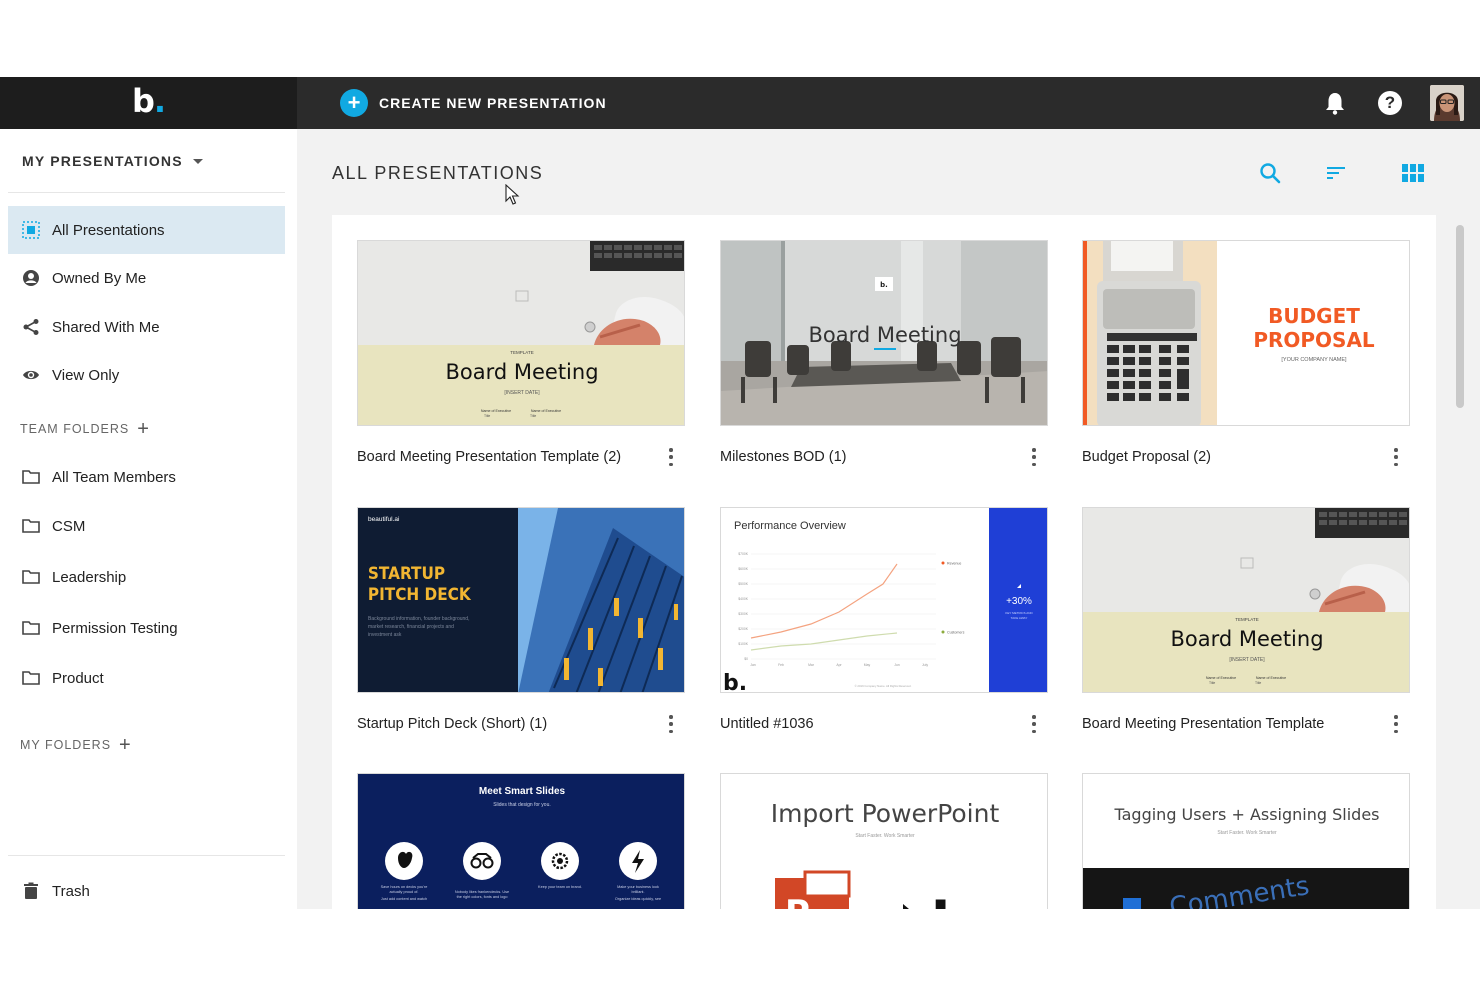 Image resolution: width=1480 pixels, height=987 pixels. I want to click on x-tick: May, so click(867, 665).